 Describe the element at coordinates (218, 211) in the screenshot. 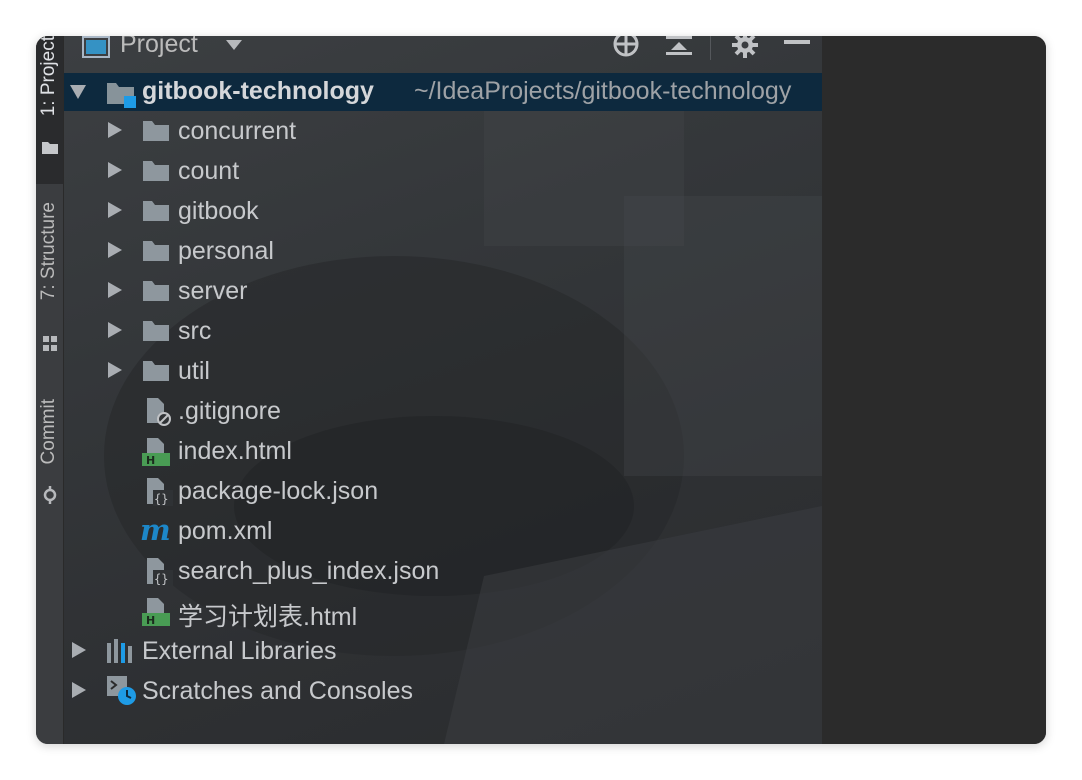

I see `item-label: gitbook` at that location.